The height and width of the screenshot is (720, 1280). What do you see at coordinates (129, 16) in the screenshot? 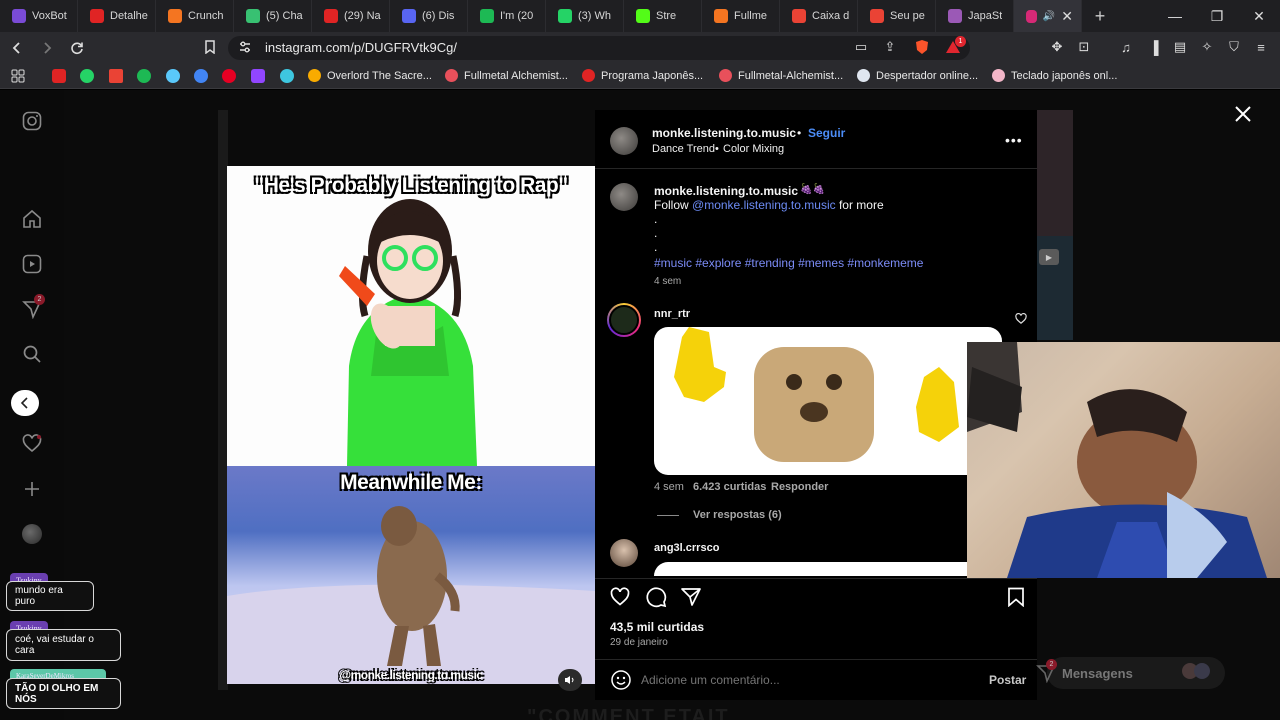
I see `tab-label: Detalhe` at bounding box center [129, 16].